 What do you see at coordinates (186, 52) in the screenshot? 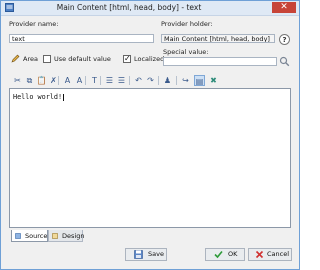
I see `special-value-label: Special value:` at bounding box center [186, 52].